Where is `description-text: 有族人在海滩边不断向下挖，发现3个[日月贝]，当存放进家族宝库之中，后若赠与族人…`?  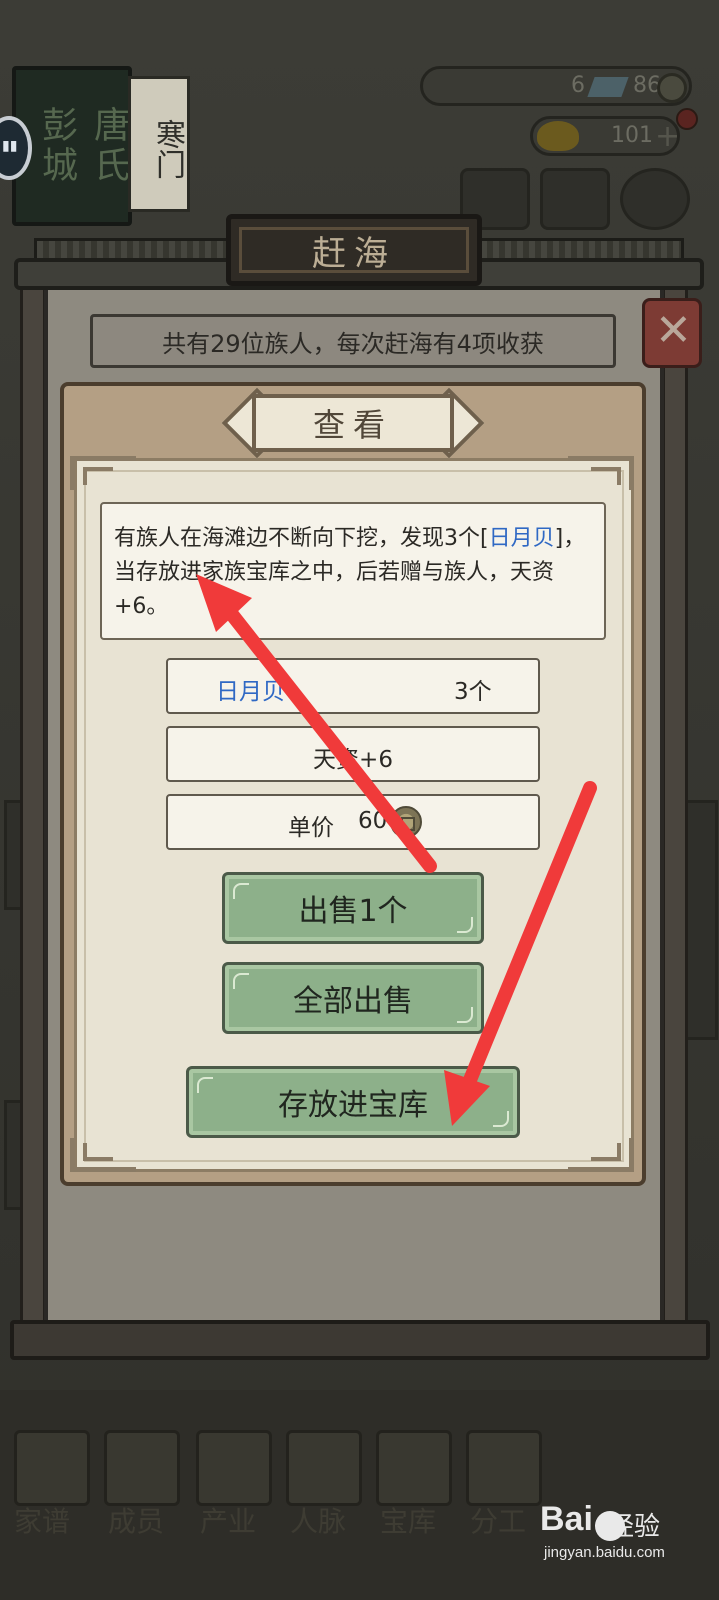 description-text: 有族人在海滩边不断向下挖，发现3个[日月贝]，当存放进家族宝库之中，后若赠与族人… is located at coordinates (353, 573).